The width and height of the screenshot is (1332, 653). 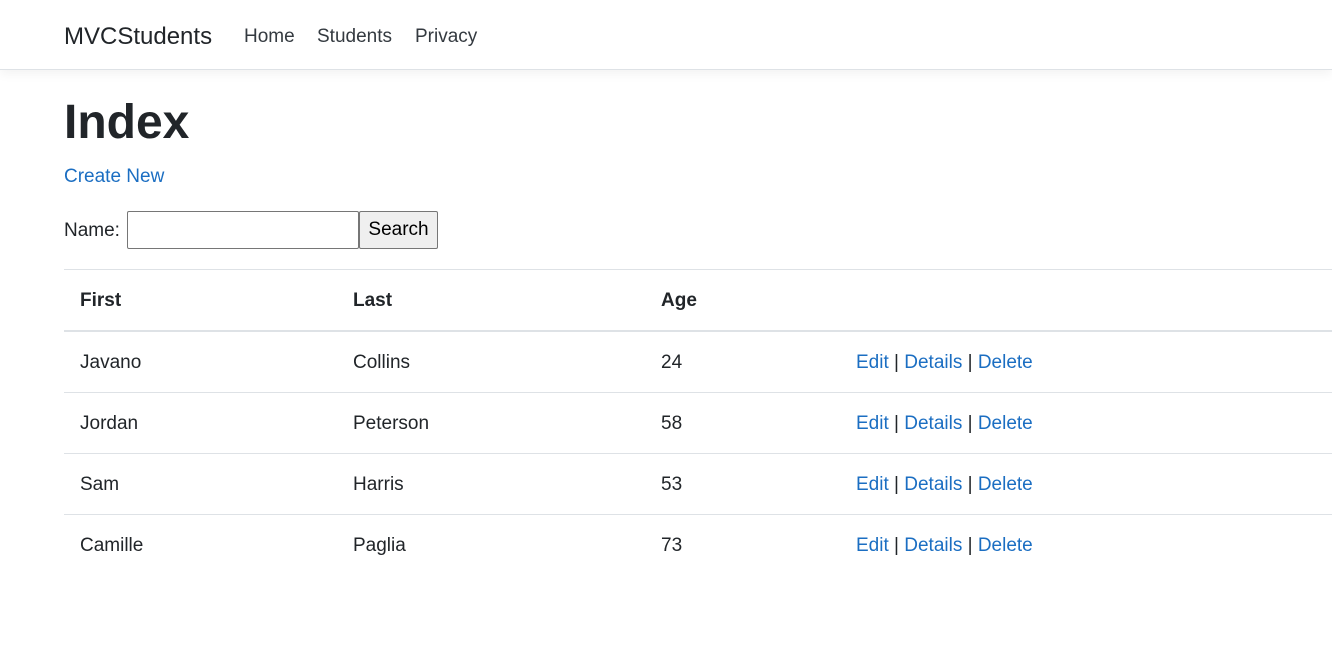 What do you see at coordinates (101, 300) in the screenshot?
I see `header-first: First` at bounding box center [101, 300].